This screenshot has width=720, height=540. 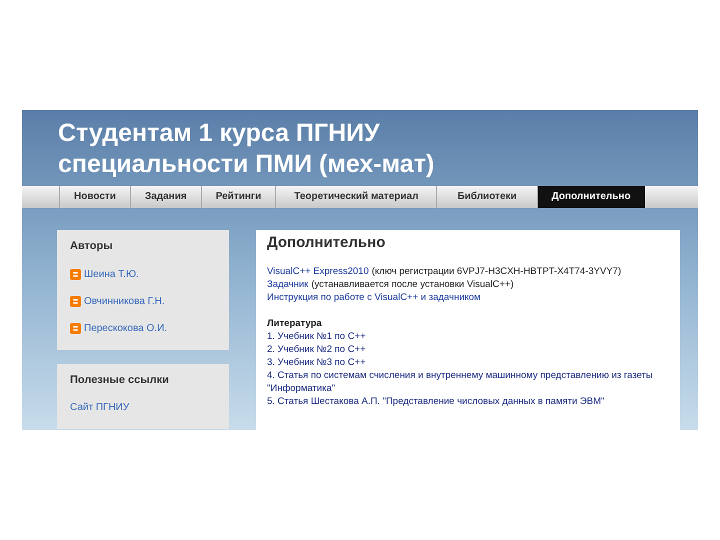 What do you see at coordinates (247, 164) in the screenshot?
I see `site-title: специальности ПМИ (мех-мат)` at bounding box center [247, 164].